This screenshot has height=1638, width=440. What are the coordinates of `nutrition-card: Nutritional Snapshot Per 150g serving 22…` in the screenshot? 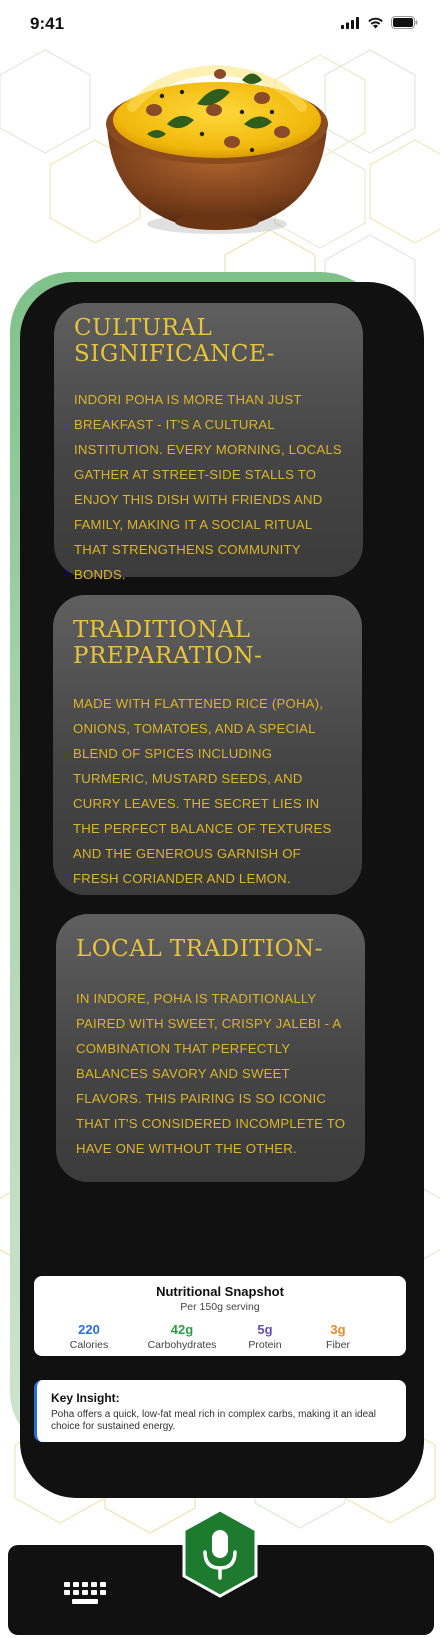 It's located at (220, 1316).